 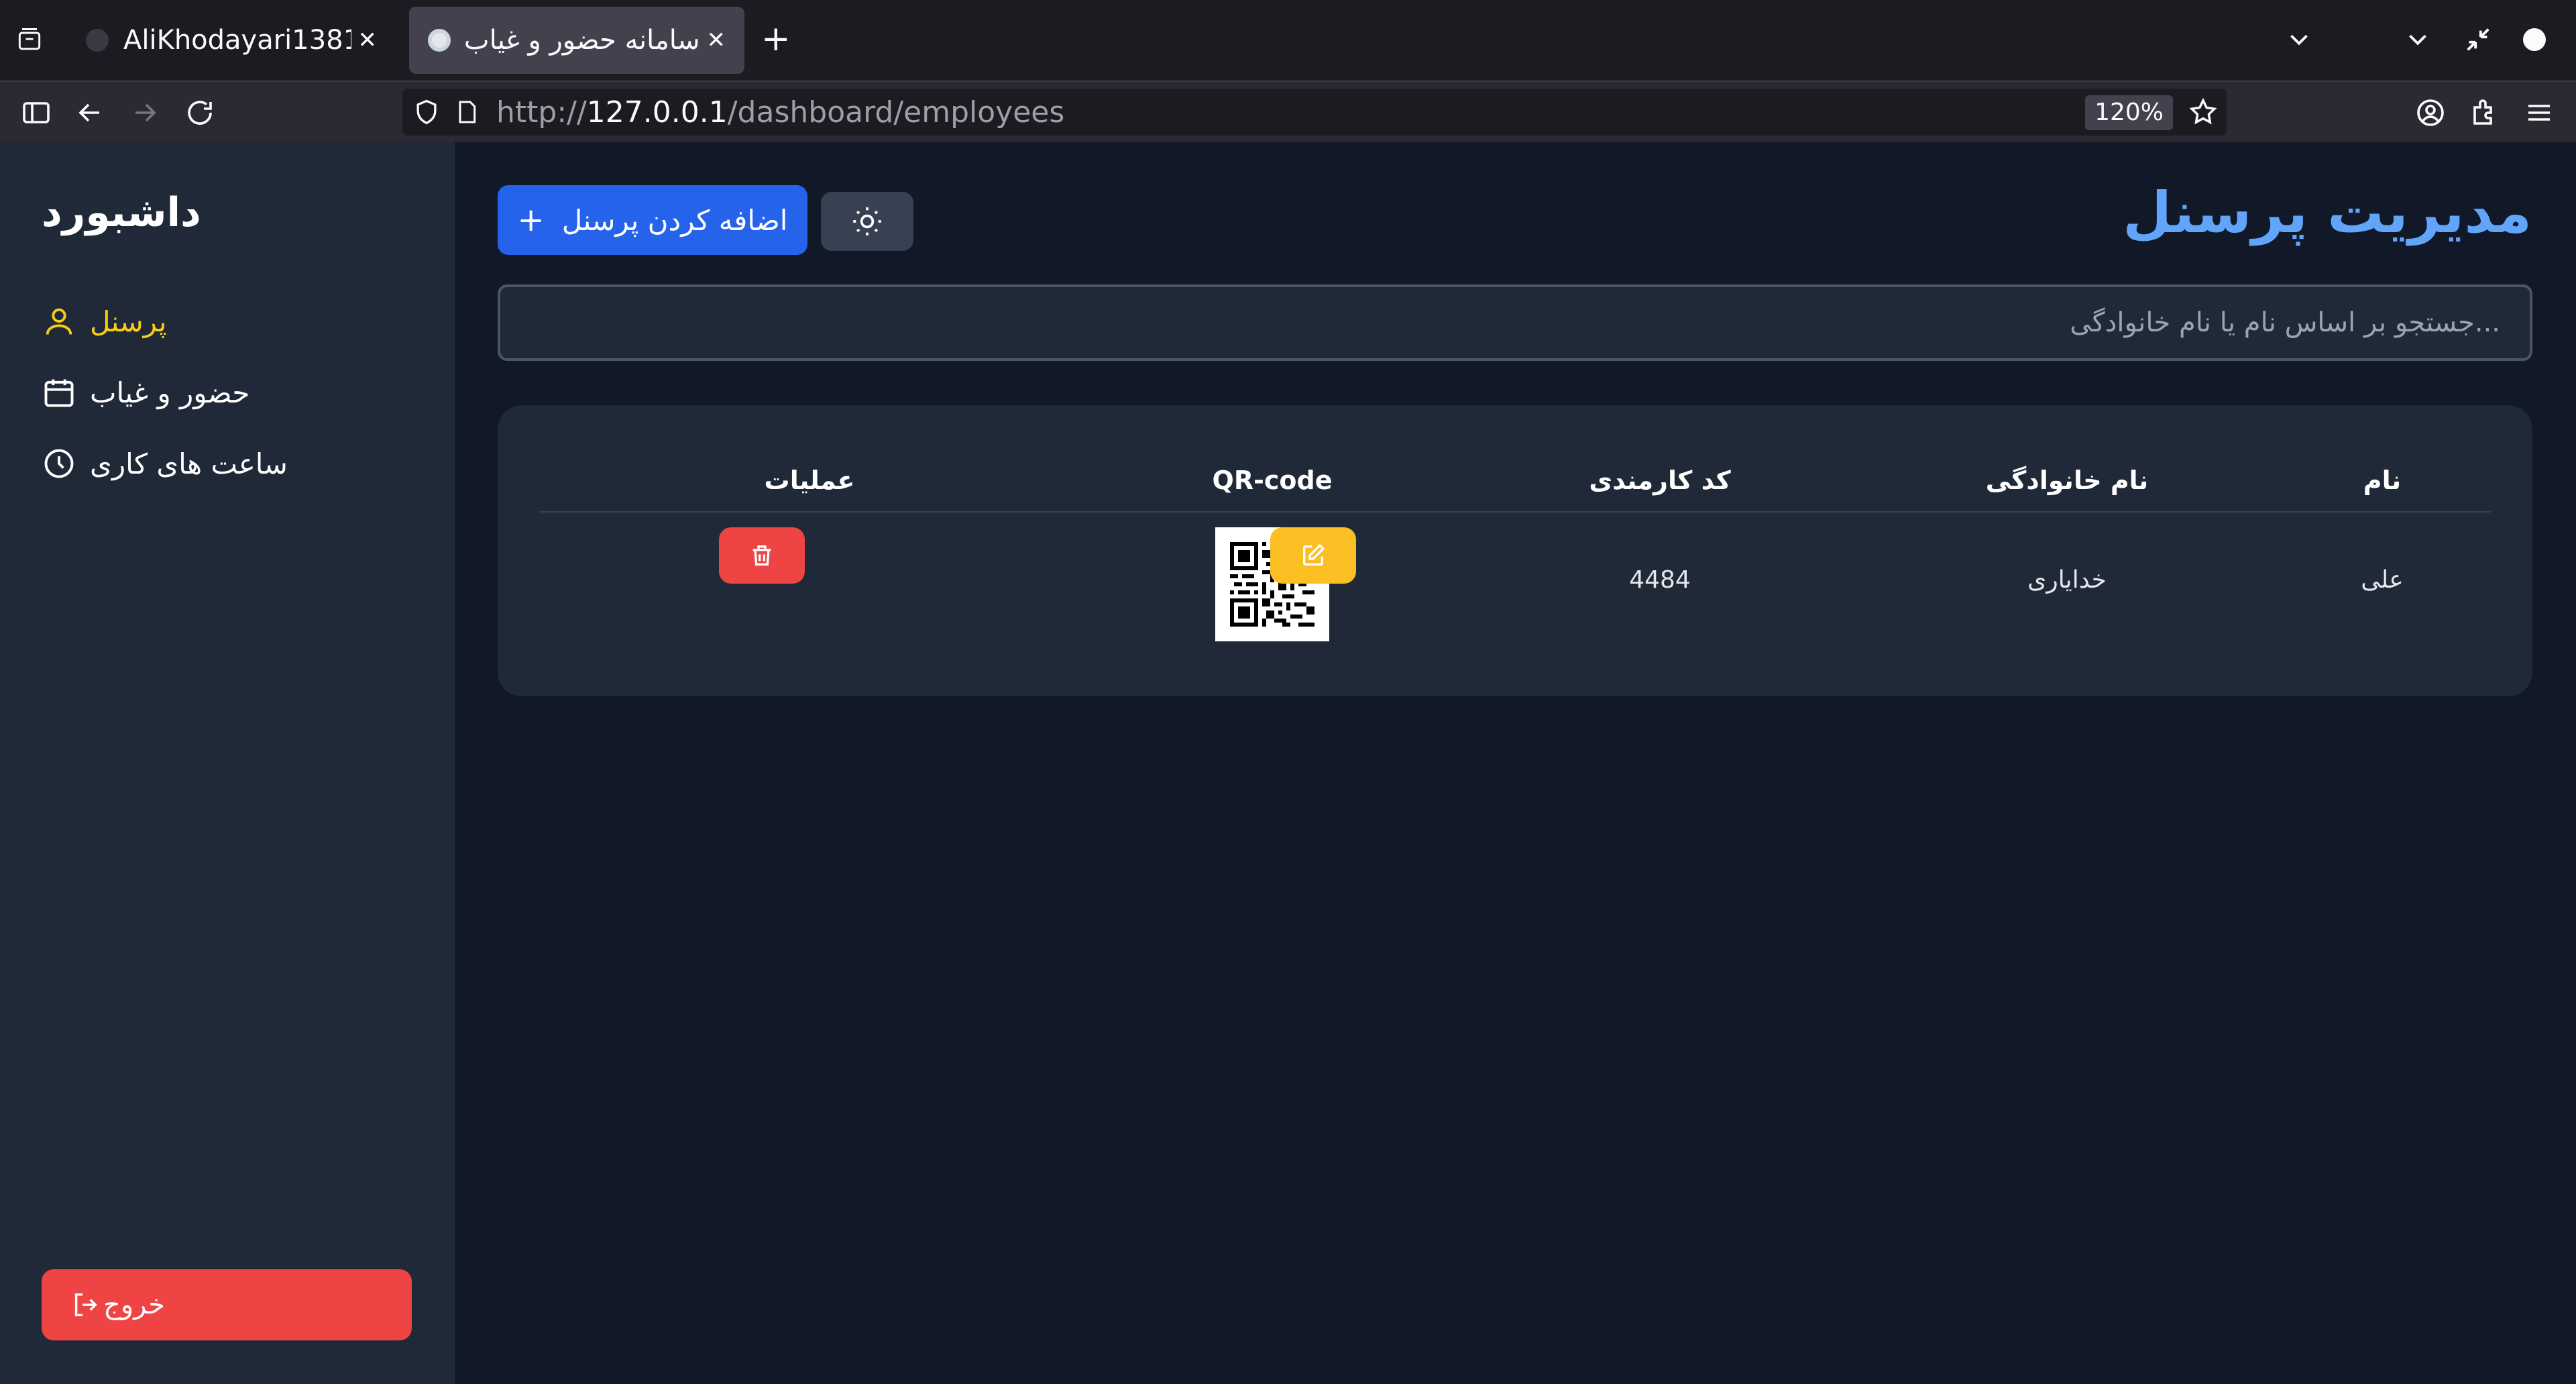 I want to click on extensions-icon, so click(x=2484, y=113).